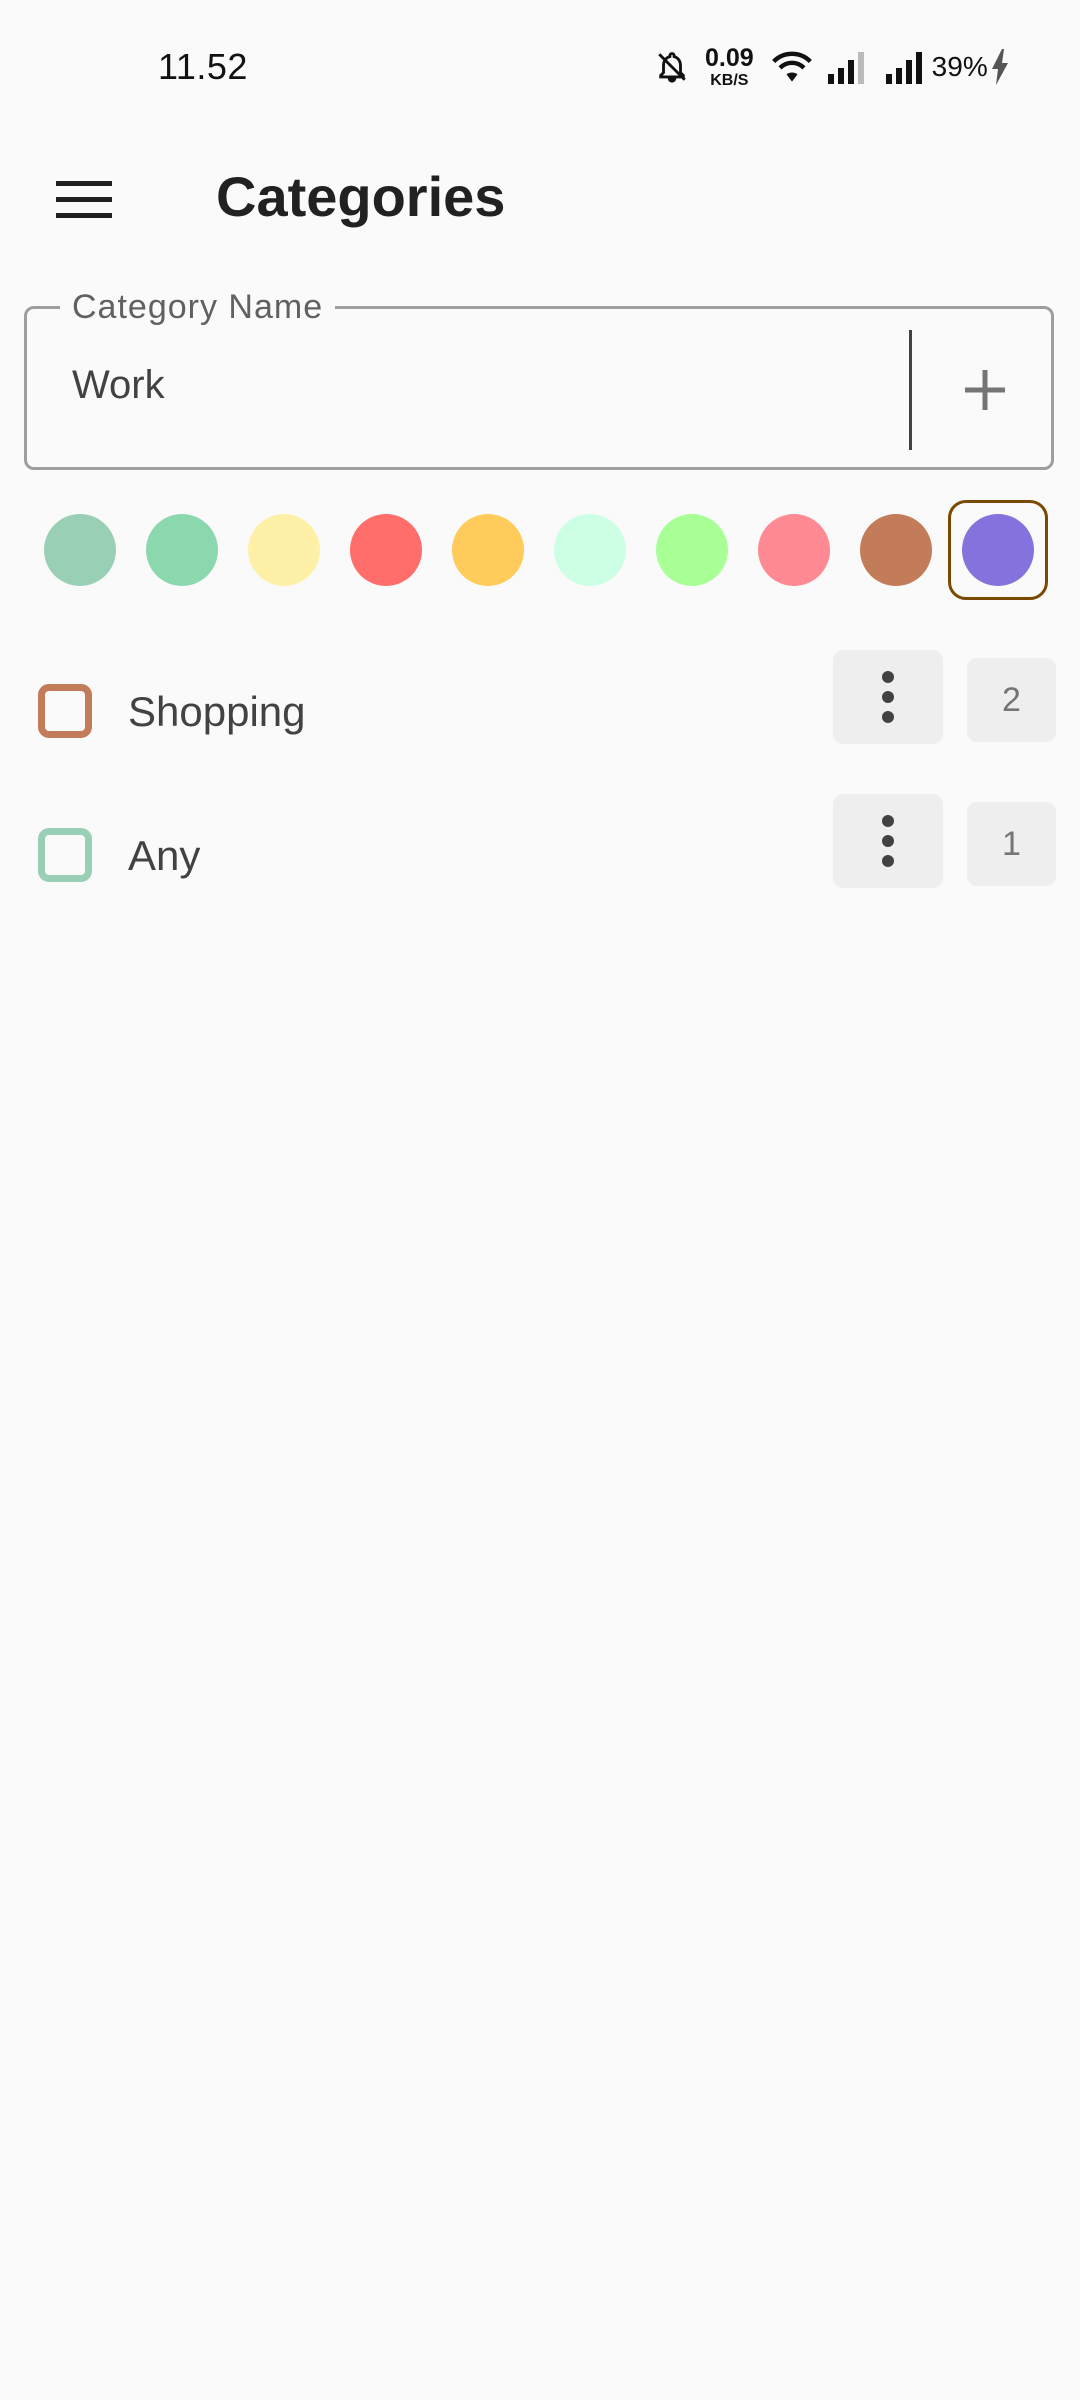 The width and height of the screenshot is (1080, 2400). Describe the element at coordinates (729, 57) in the screenshot. I see `net-speed-value: 0.09` at that location.